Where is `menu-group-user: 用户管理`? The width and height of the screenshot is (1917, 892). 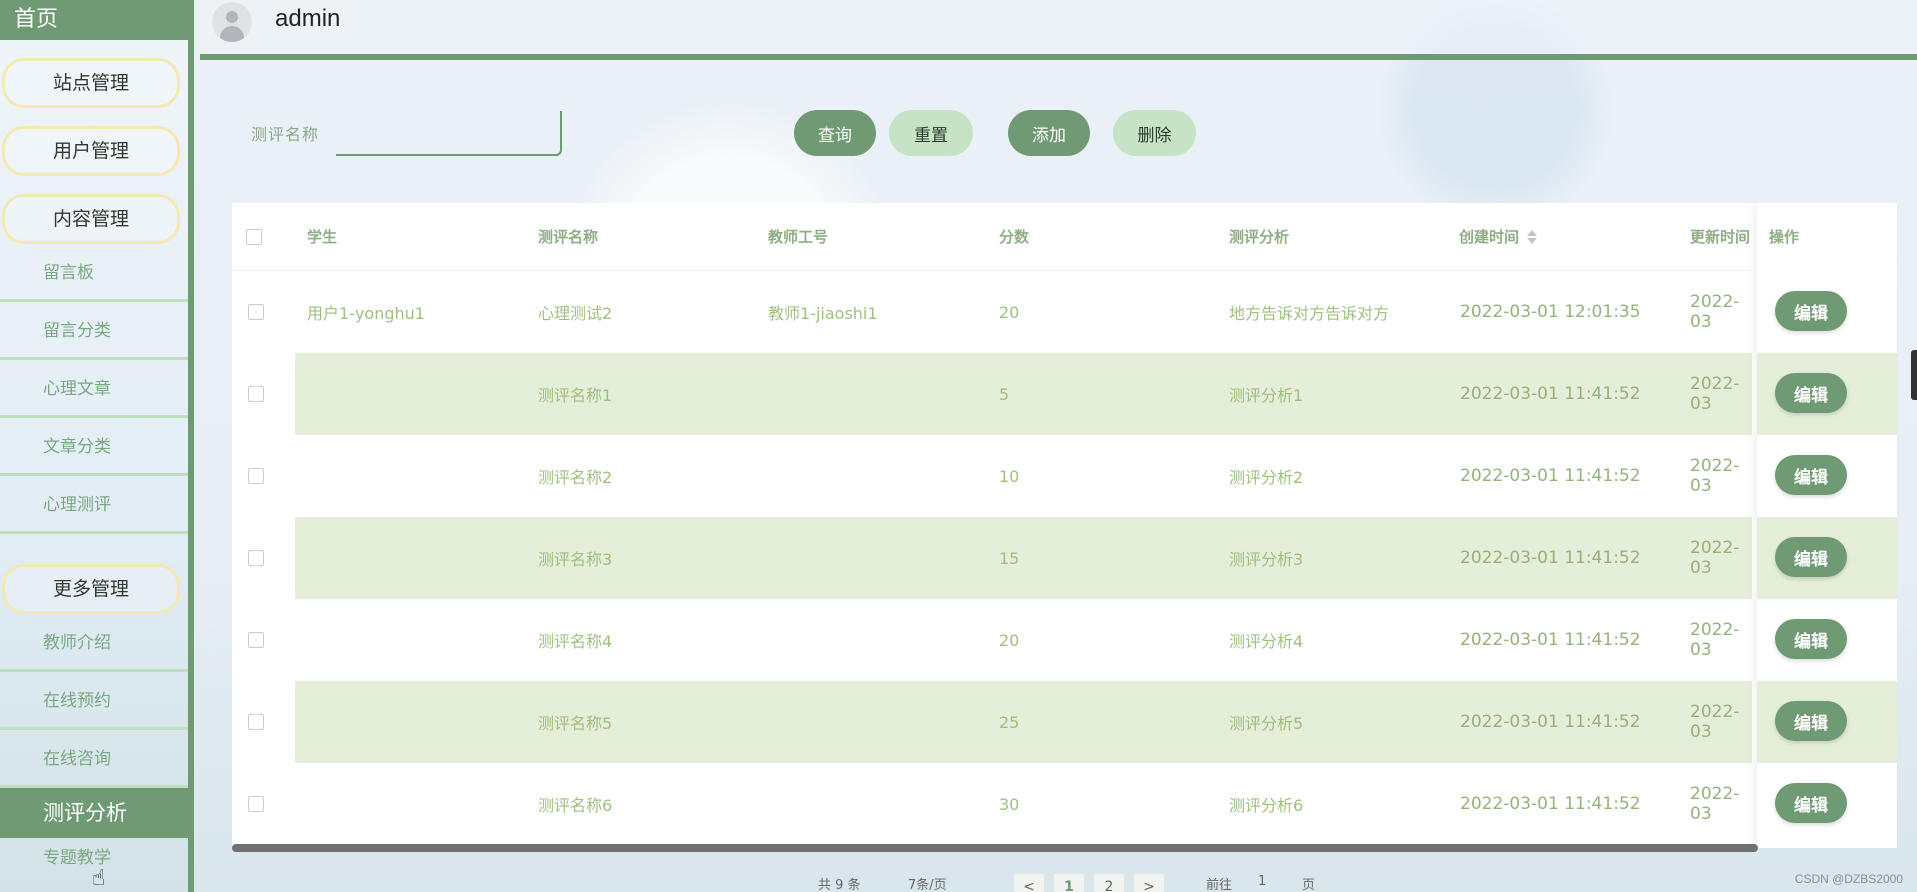 menu-group-user: 用户管理 is located at coordinates (91, 151).